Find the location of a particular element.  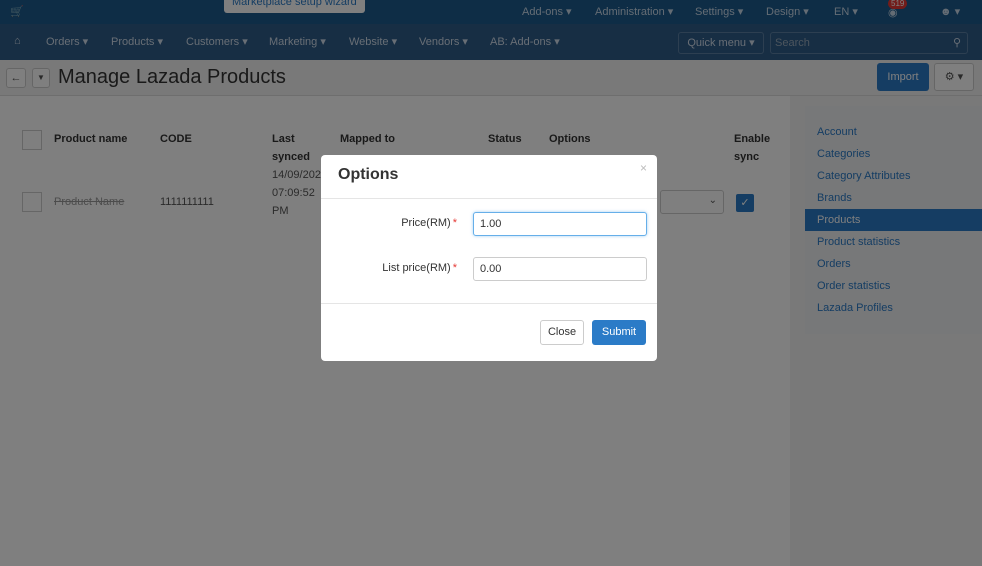

close-icon: × is located at coordinates (643, 168).